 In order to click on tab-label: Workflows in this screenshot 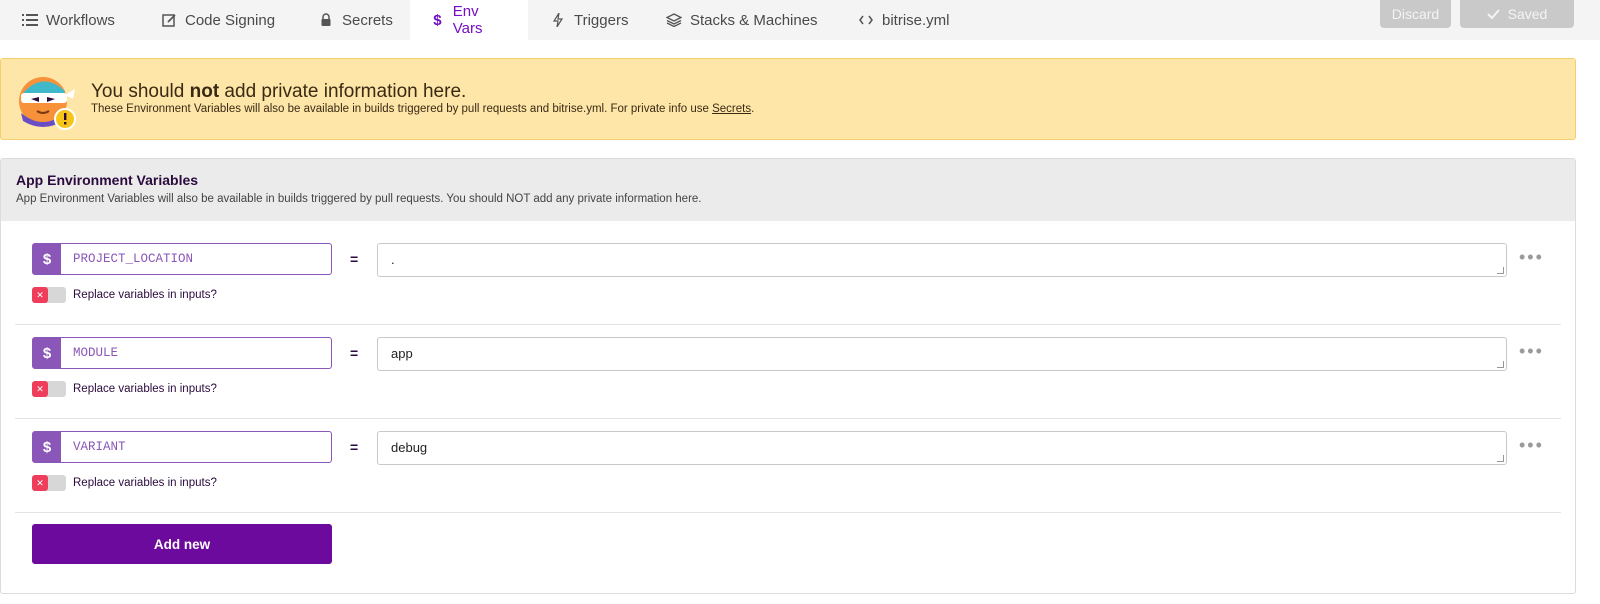, I will do `click(80, 20)`.